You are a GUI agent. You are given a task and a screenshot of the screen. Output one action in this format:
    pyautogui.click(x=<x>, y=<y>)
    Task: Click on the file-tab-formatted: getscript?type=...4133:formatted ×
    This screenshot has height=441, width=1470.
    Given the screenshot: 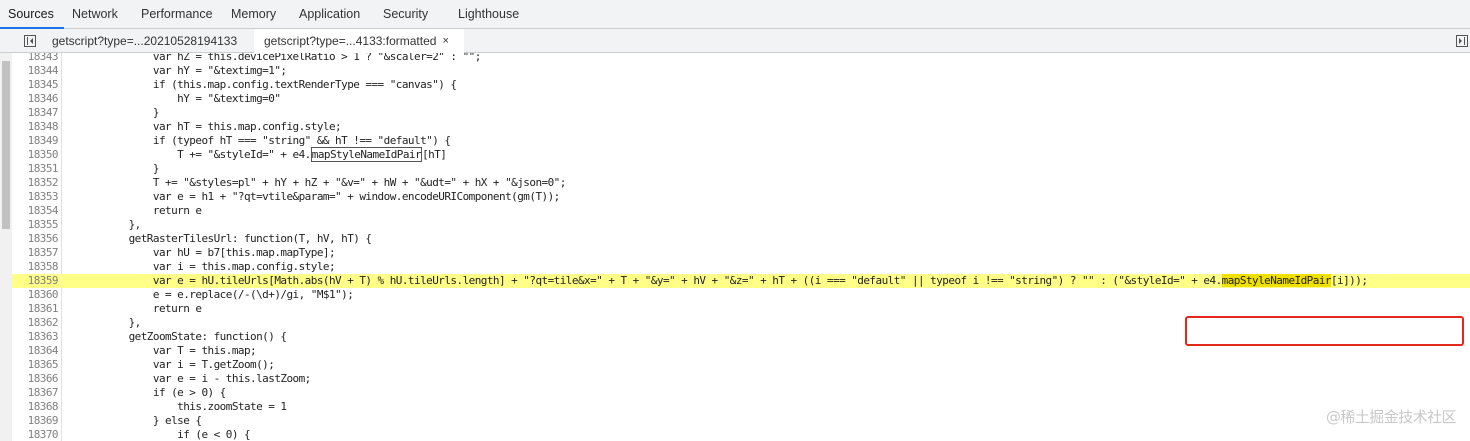 What is the action you would take?
    pyautogui.click(x=359, y=41)
    